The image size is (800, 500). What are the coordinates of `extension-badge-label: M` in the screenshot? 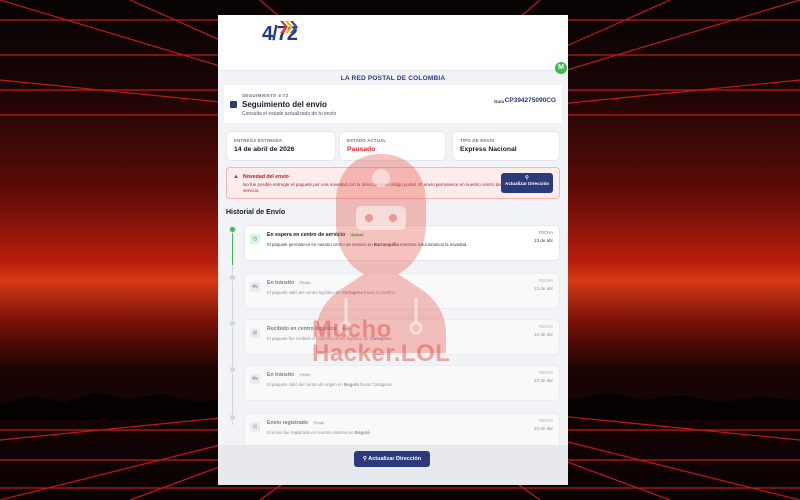 It's located at (561, 67).